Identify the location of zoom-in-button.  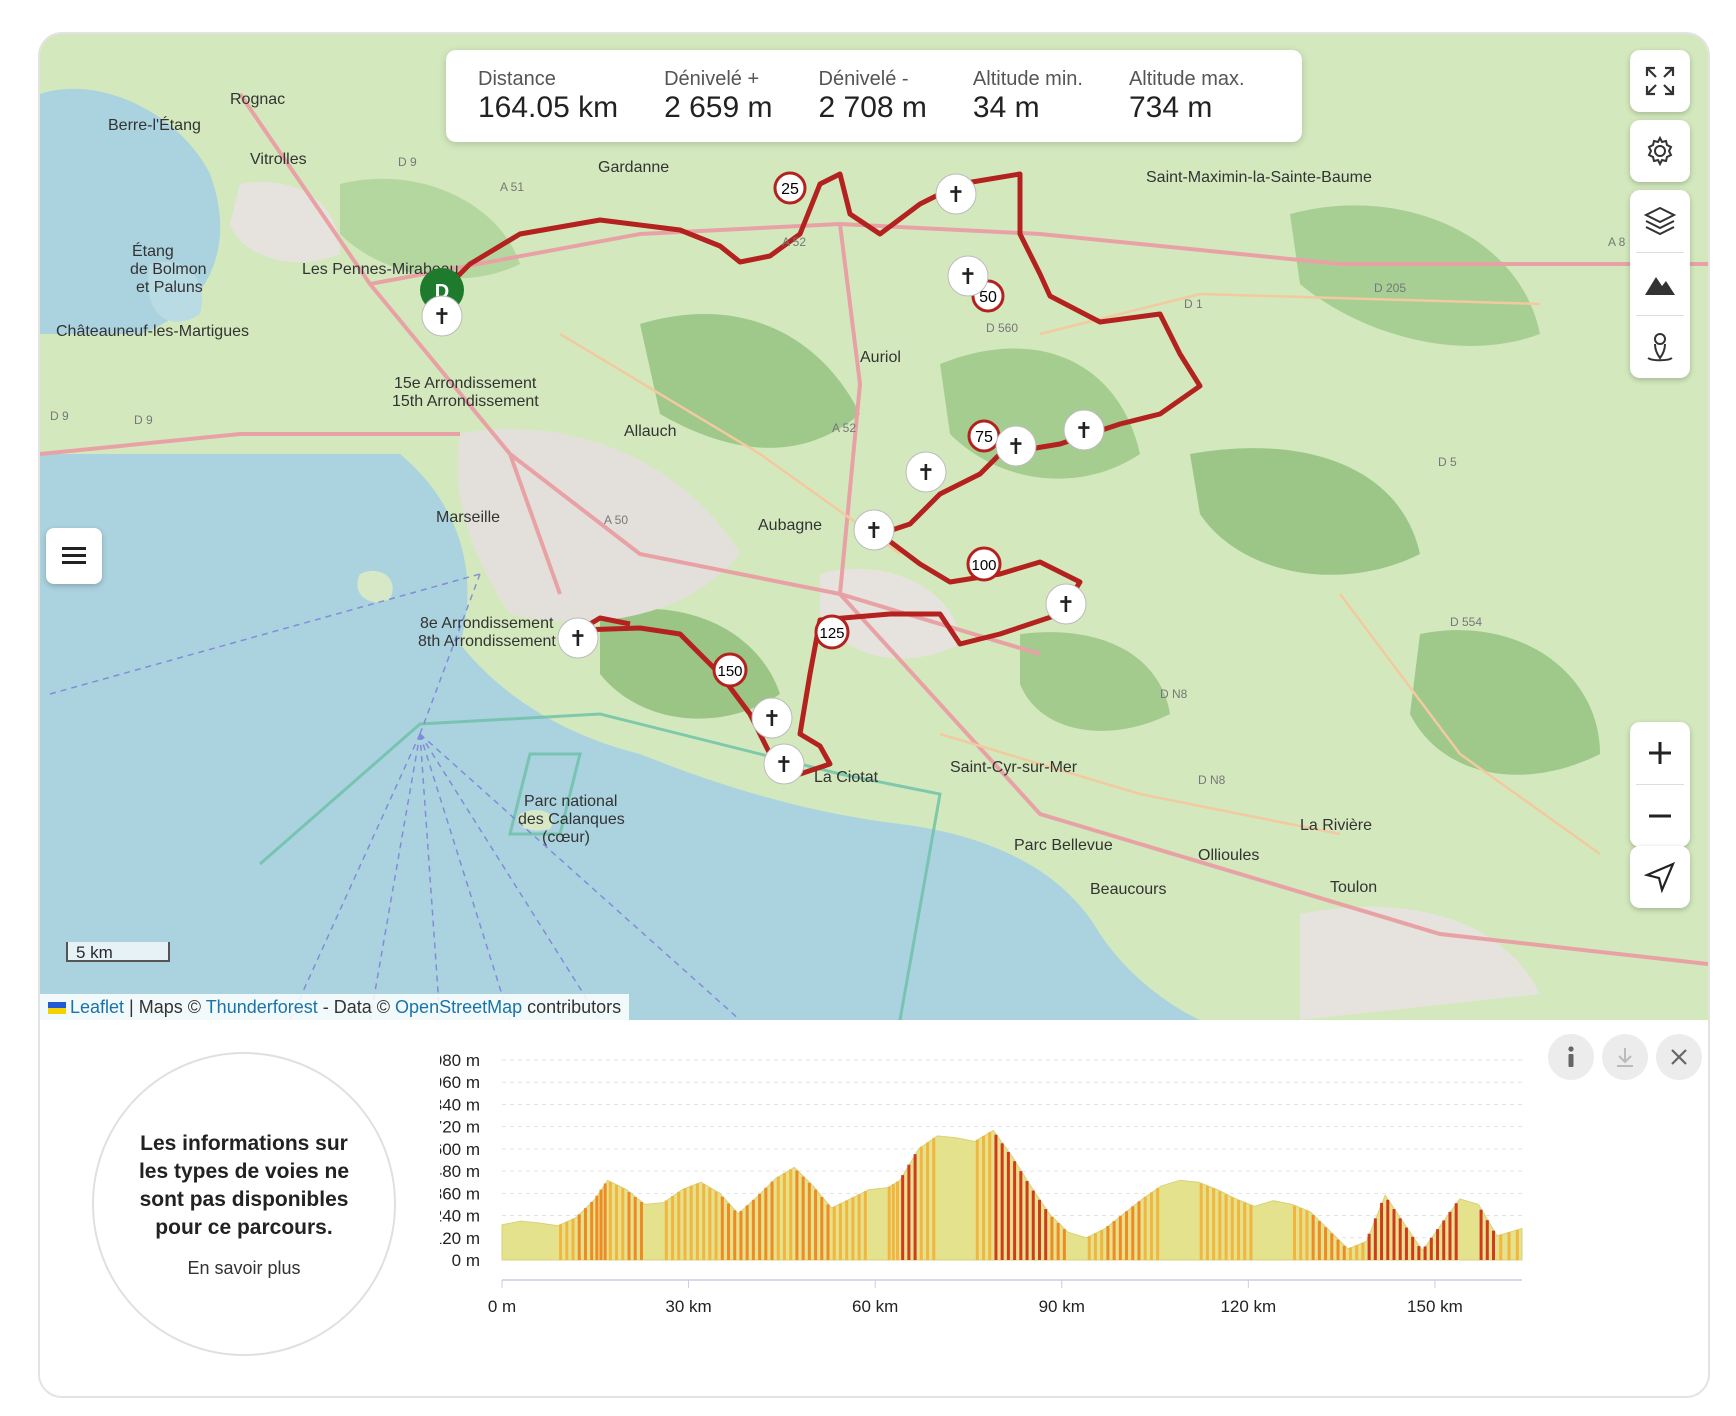
(1660, 753).